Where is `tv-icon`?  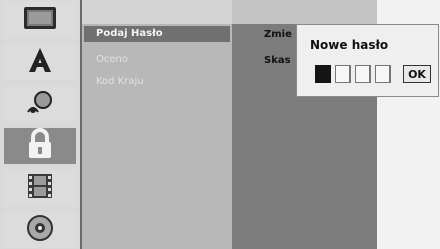 tv-icon is located at coordinates (40, 20).